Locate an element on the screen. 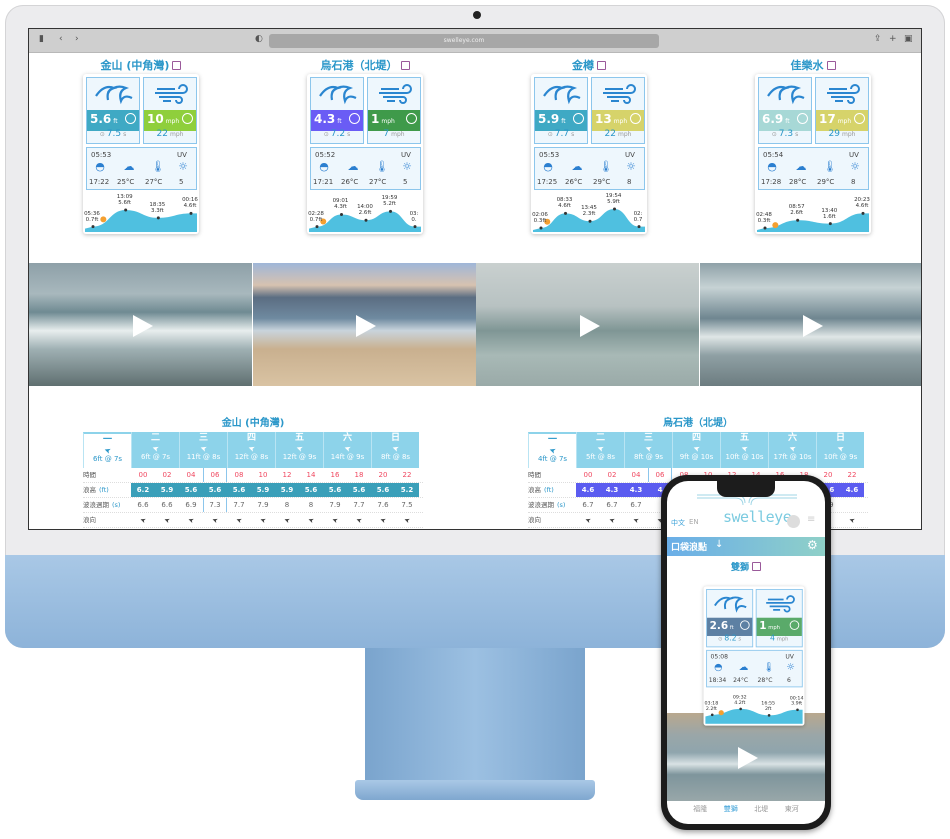  phone-video-thumbnail is located at coordinates (746, 757).